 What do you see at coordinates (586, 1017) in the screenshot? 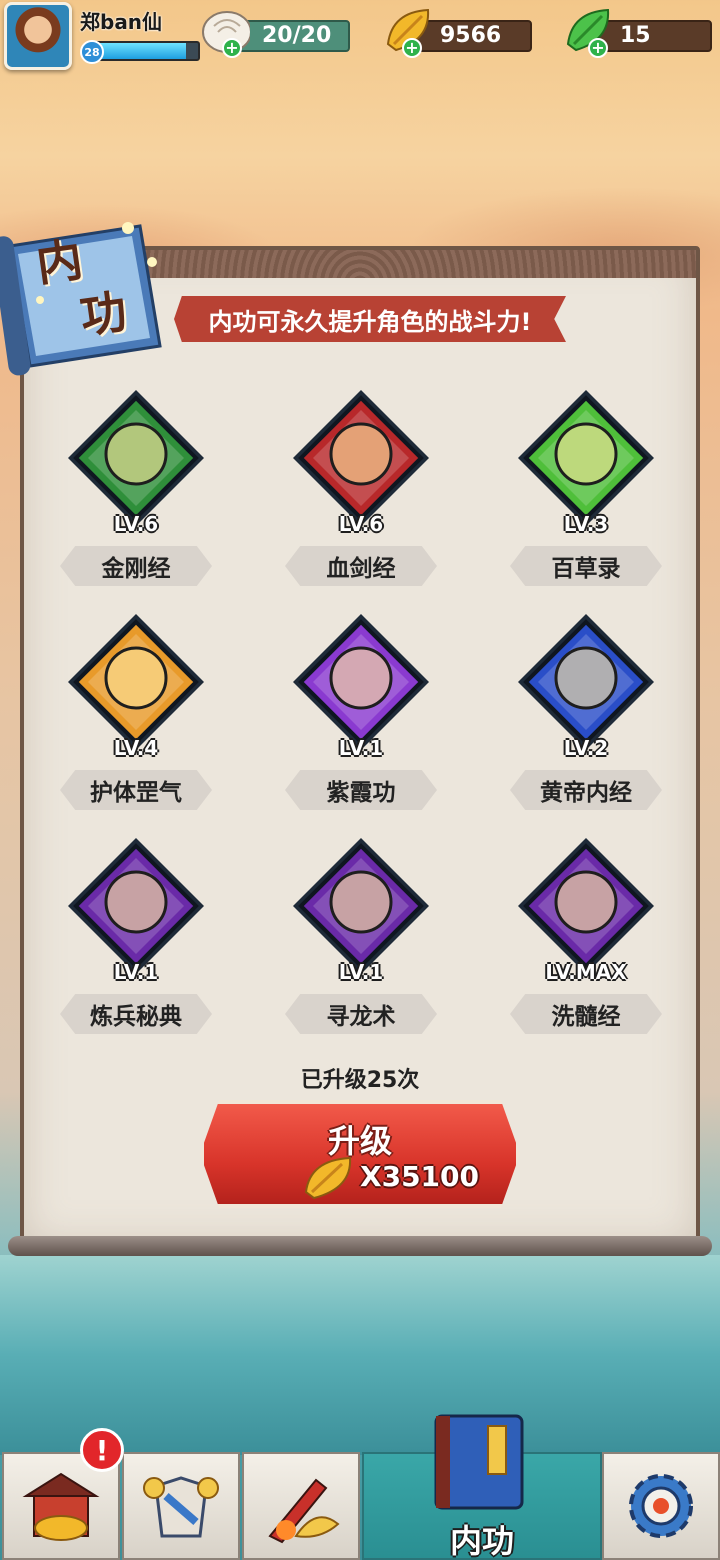
I see `skill-name: 洗髓经` at bounding box center [586, 1017].